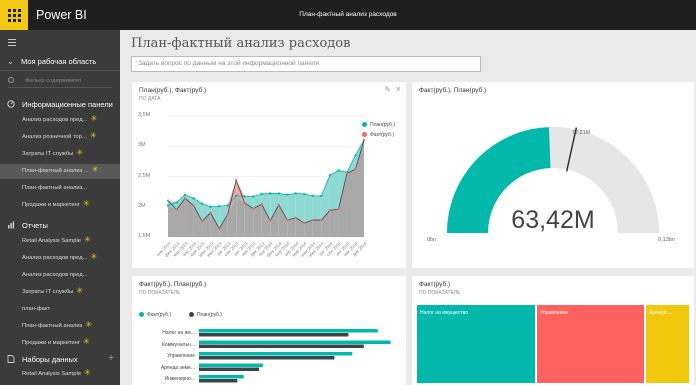 This screenshot has width=696, height=385. What do you see at coordinates (60, 309) in the screenshot?
I see `sidebar-item: план-факт` at bounding box center [60, 309].